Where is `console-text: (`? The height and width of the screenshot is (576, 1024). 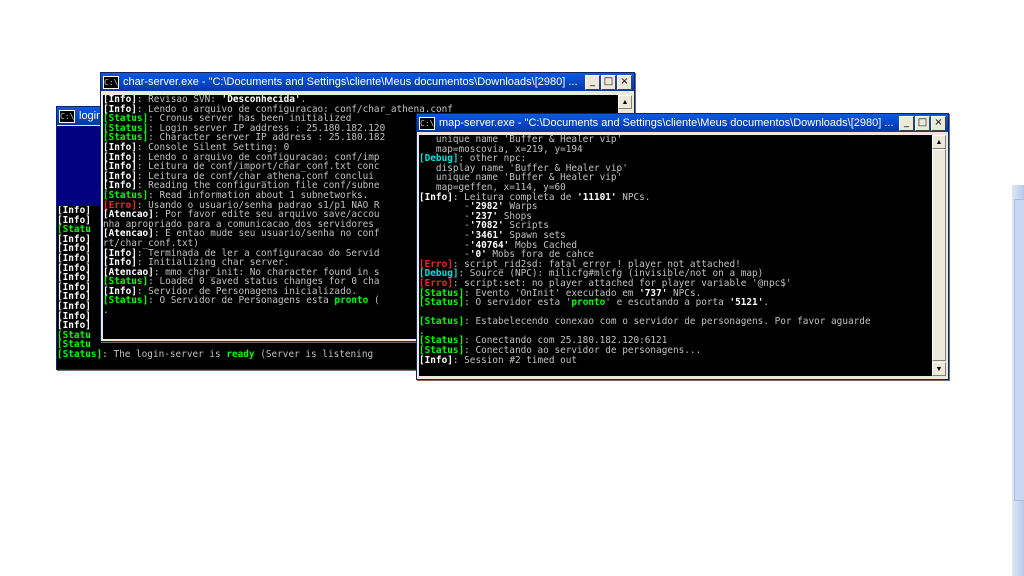
console-text: ( is located at coordinates (374, 301).